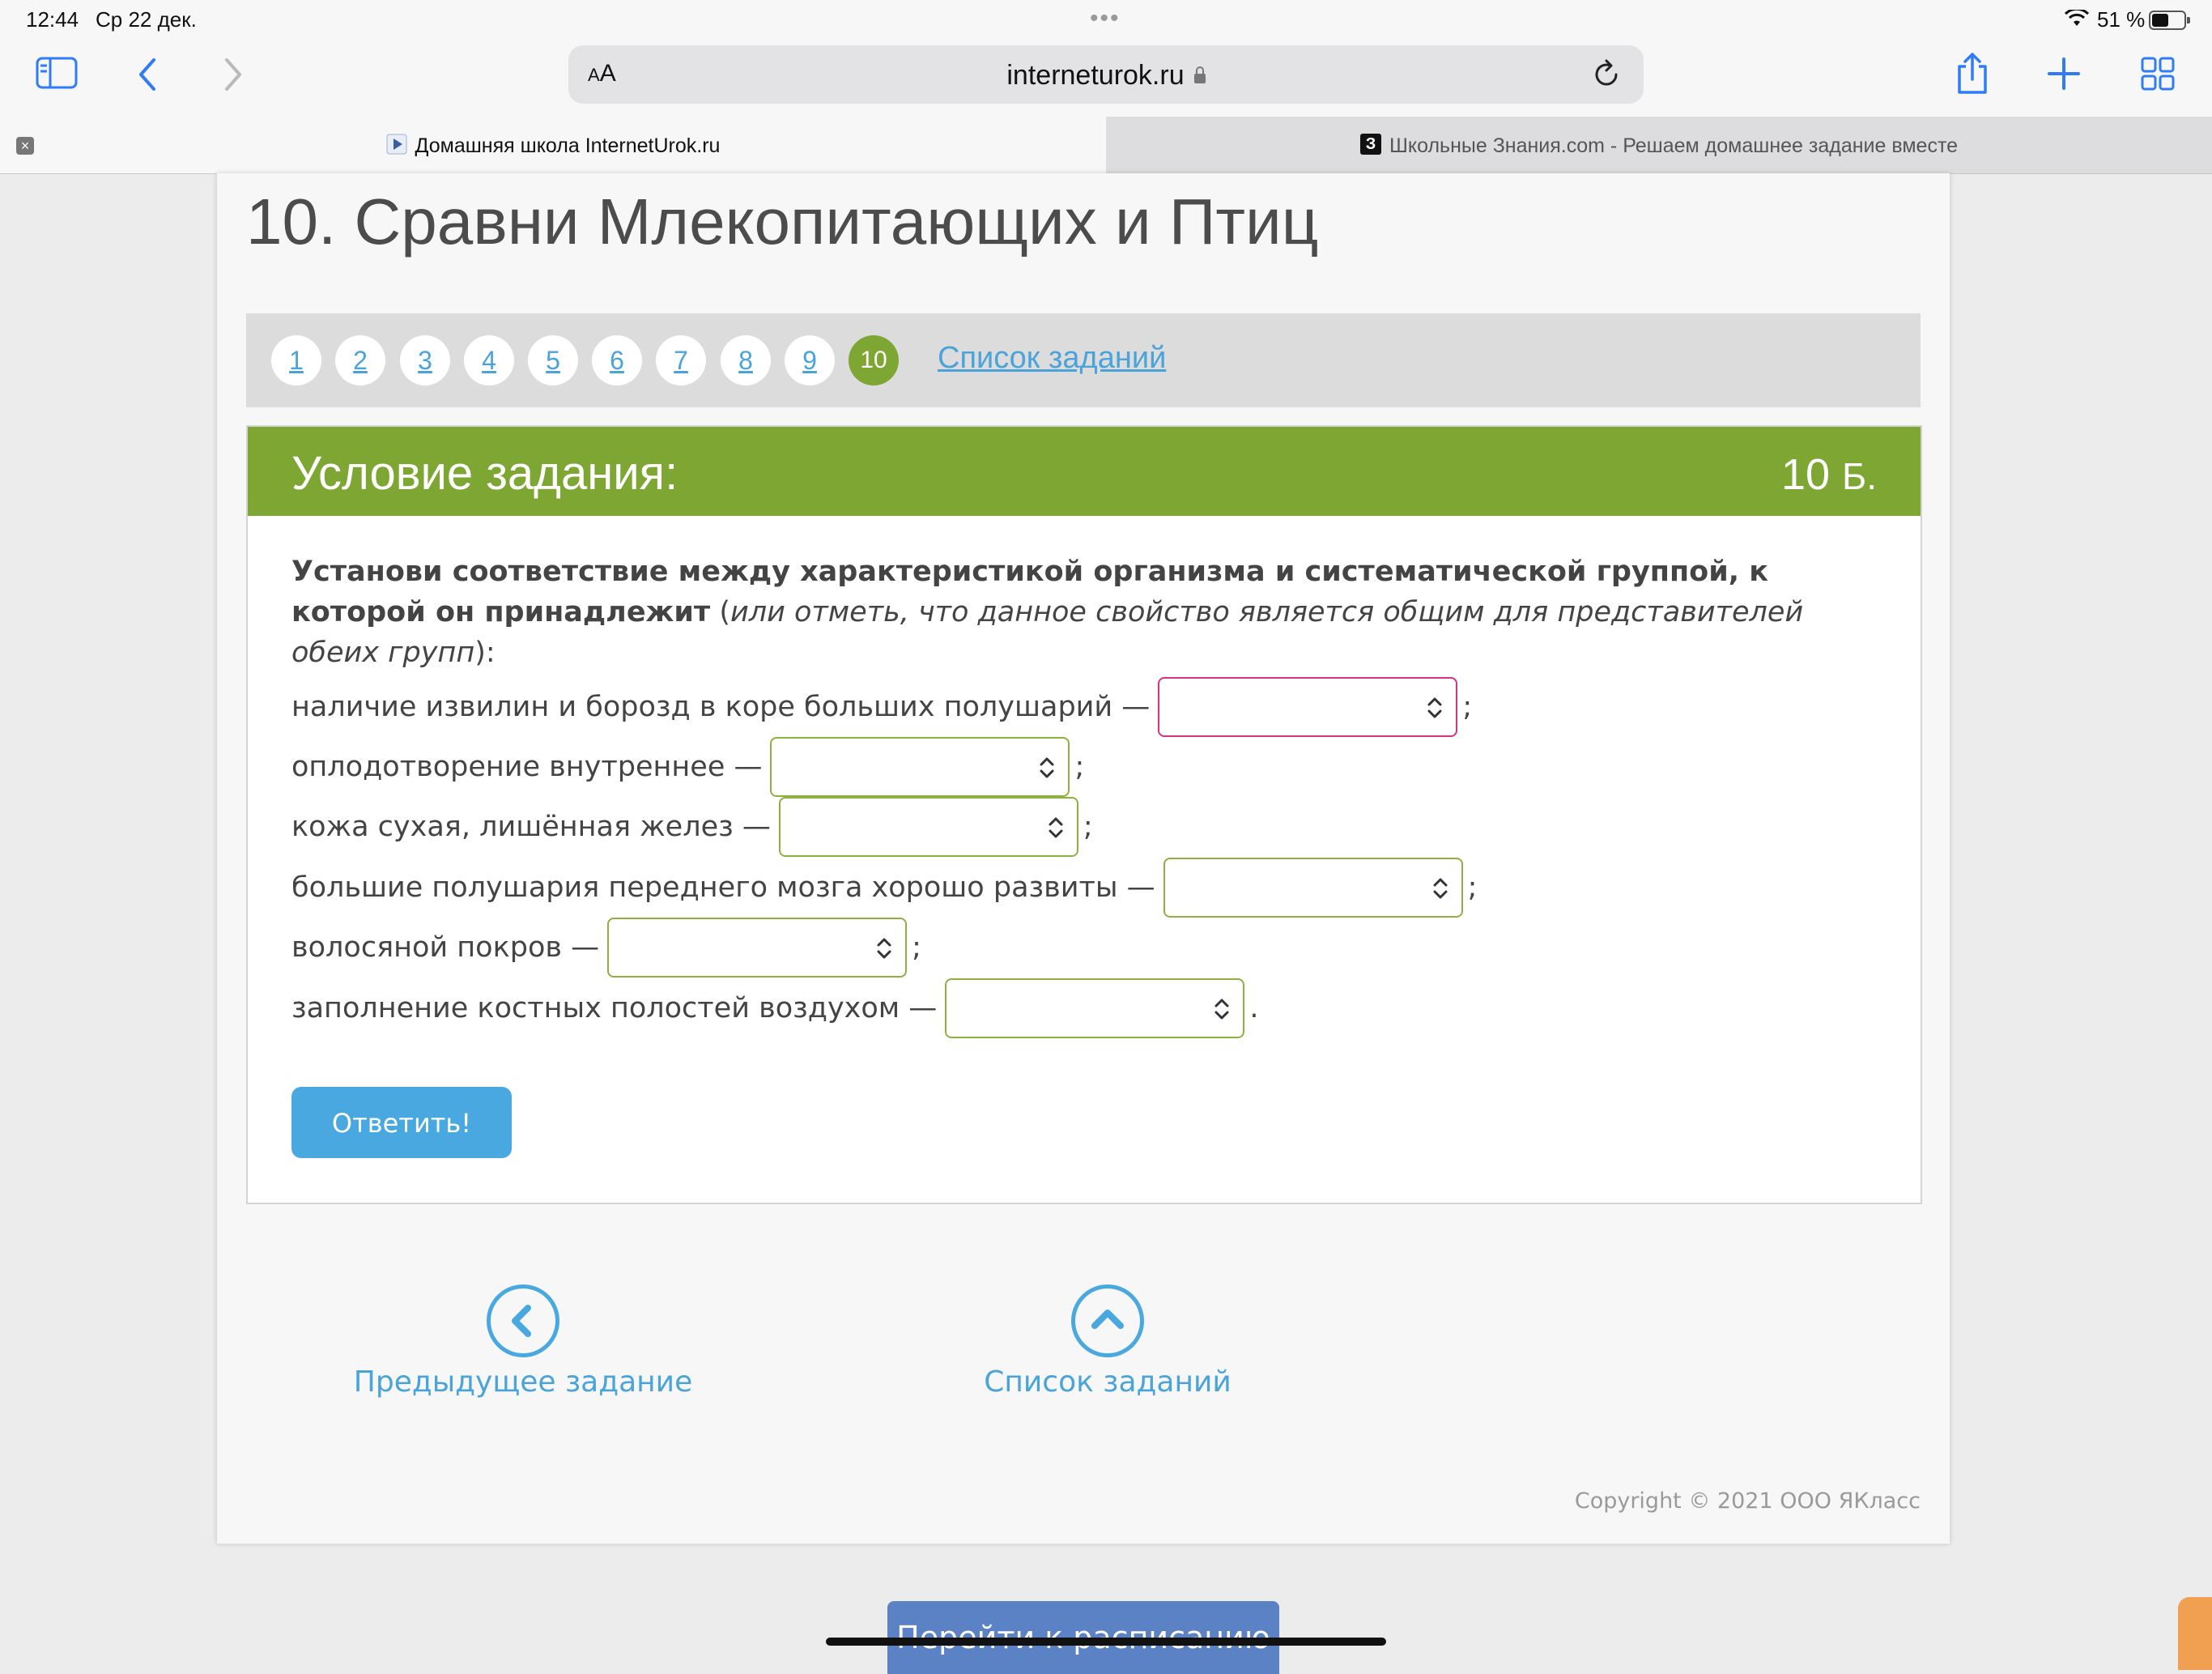  I want to click on browser-toolbar: AA interneturok.ru, so click(1106, 78).